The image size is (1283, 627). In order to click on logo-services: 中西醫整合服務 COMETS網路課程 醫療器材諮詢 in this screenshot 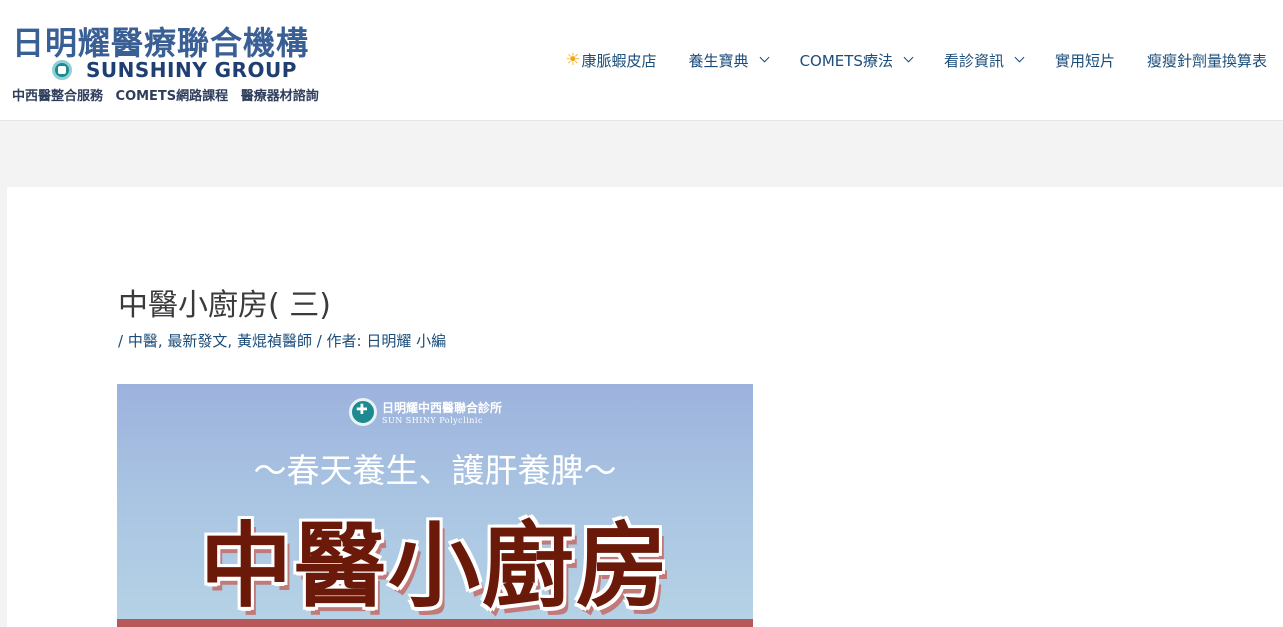, I will do `click(165, 96)`.